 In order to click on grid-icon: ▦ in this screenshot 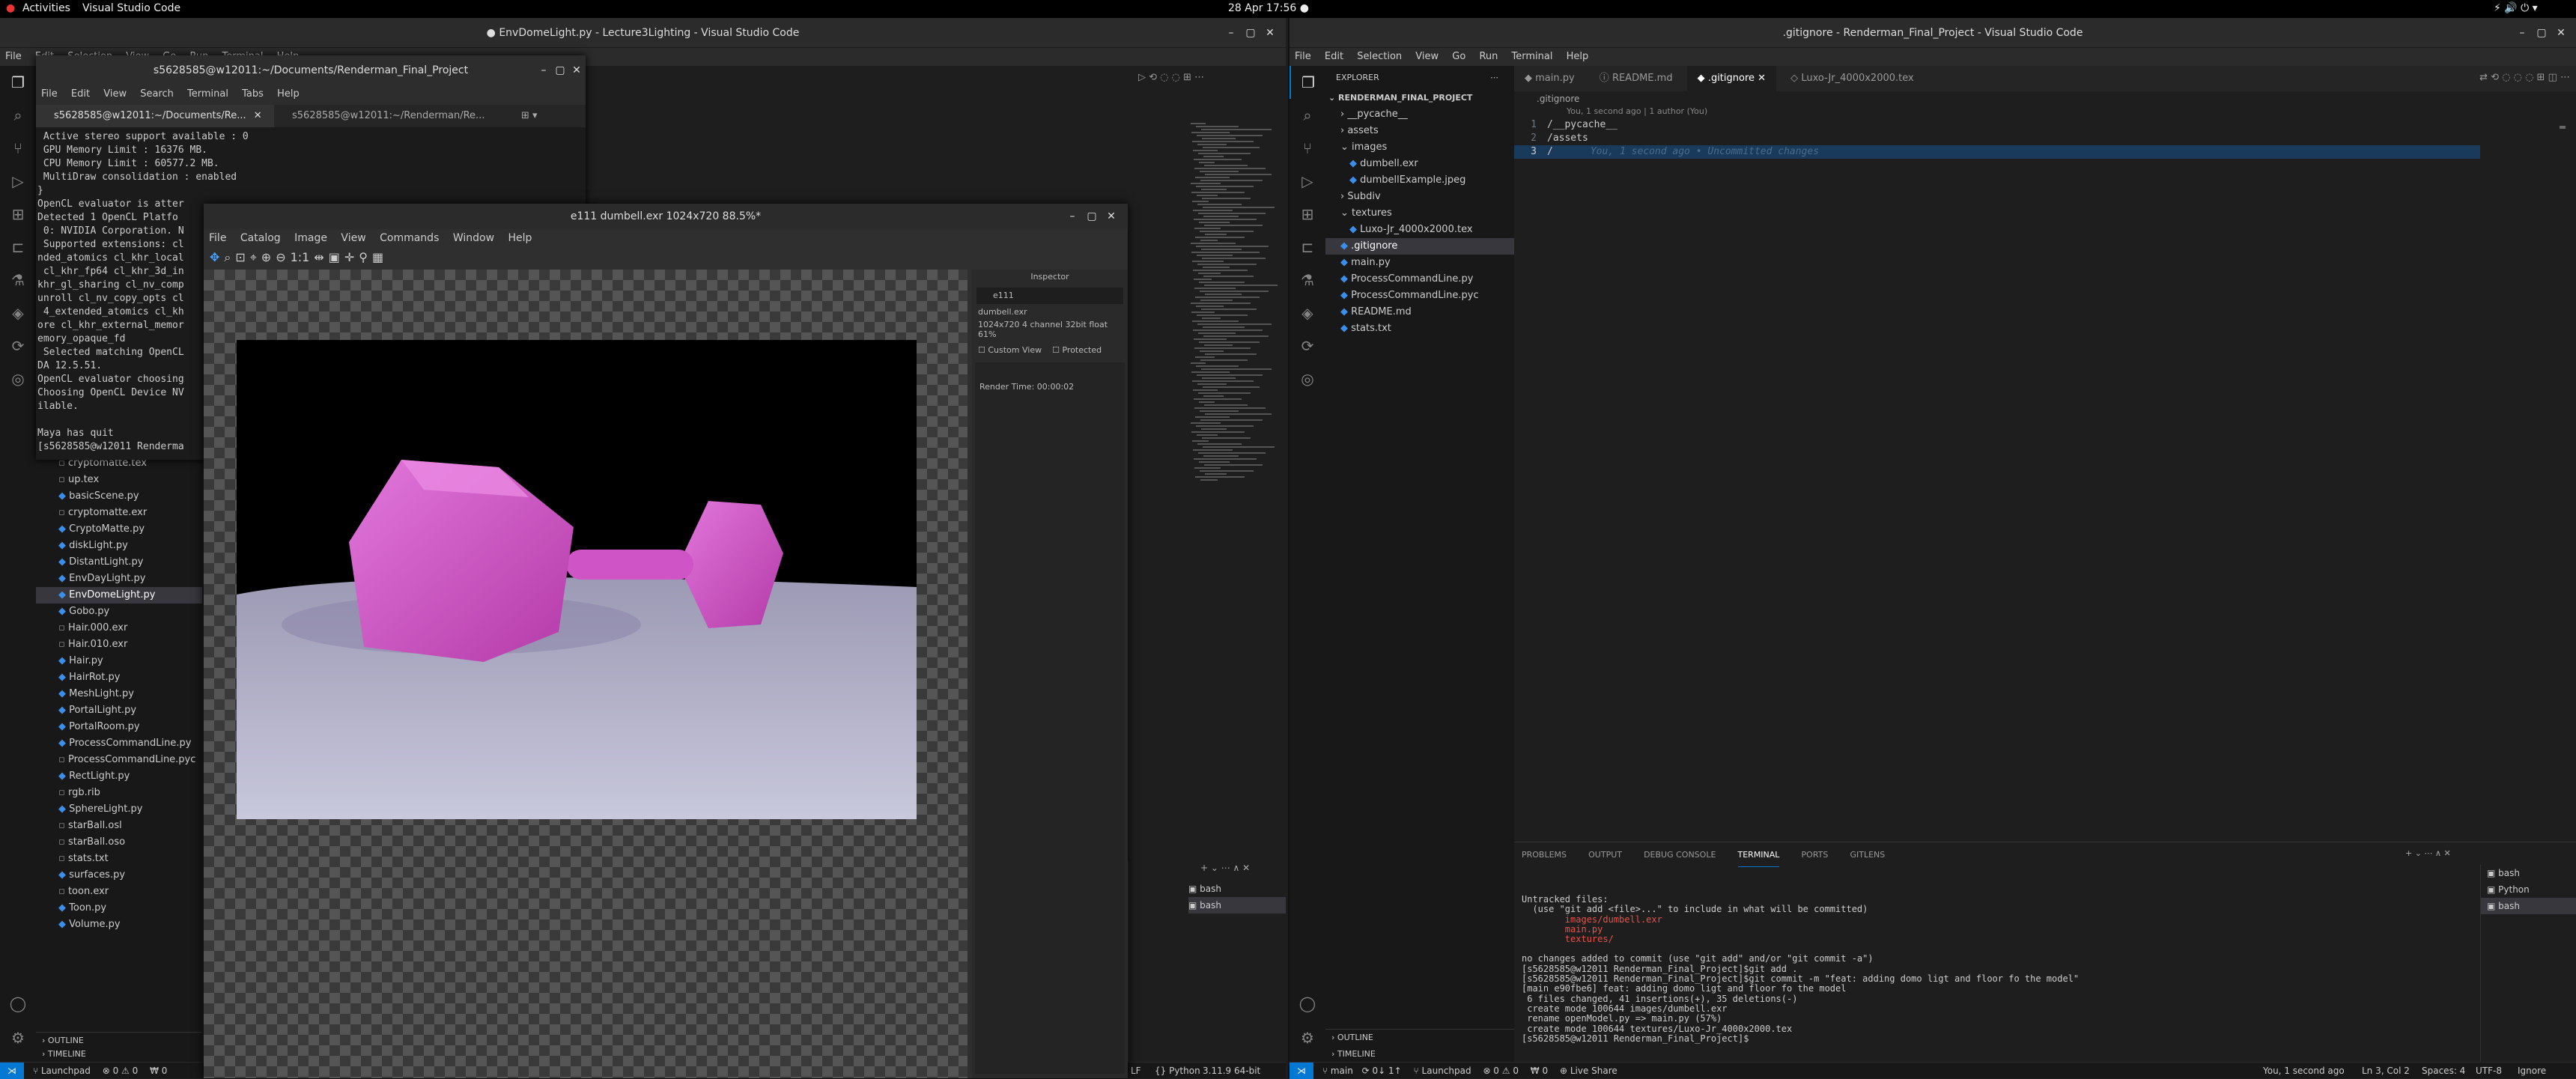, I will do `click(377, 259)`.